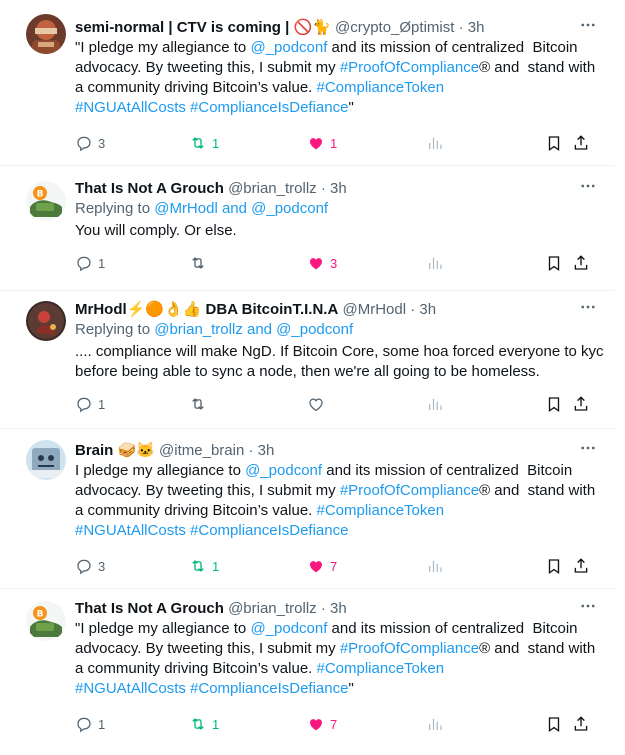  I want to click on like-button: 1, so click(322, 143).